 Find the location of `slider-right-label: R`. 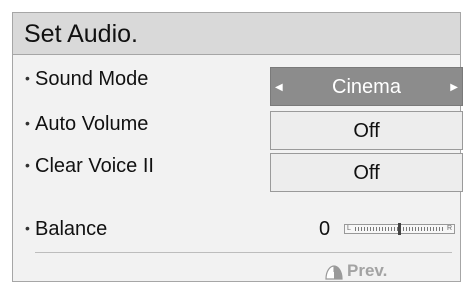

slider-right-label: R is located at coordinates (449, 228).